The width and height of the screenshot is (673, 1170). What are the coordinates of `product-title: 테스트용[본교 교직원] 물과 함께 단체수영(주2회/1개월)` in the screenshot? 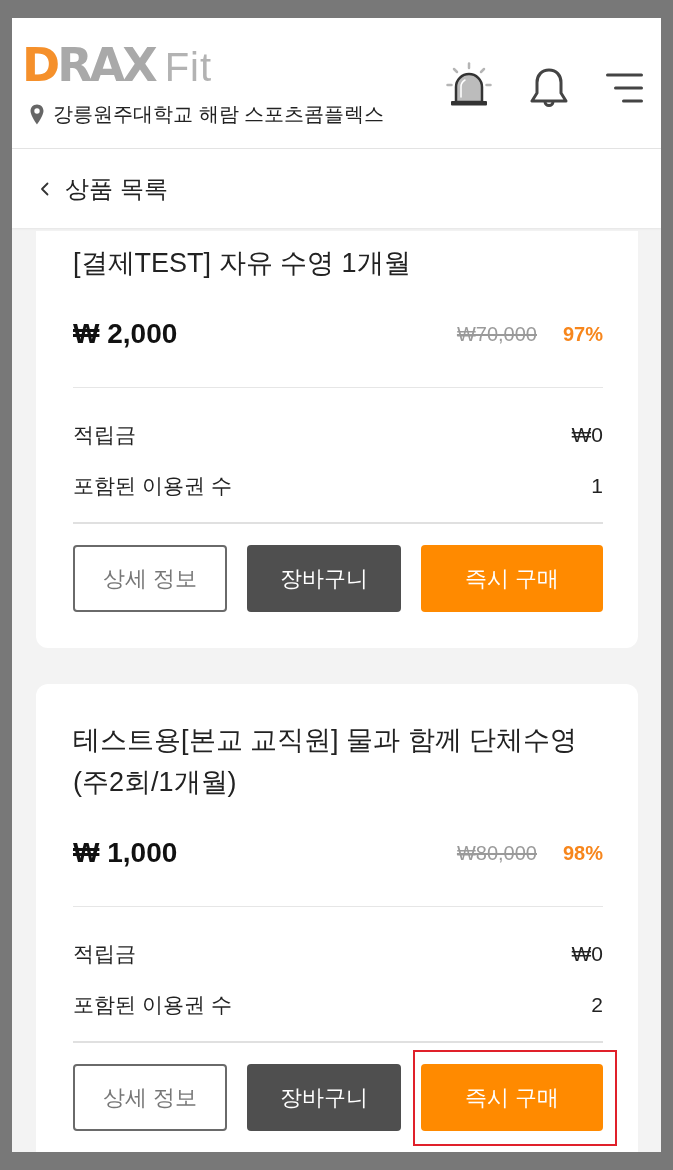 It's located at (325, 761).